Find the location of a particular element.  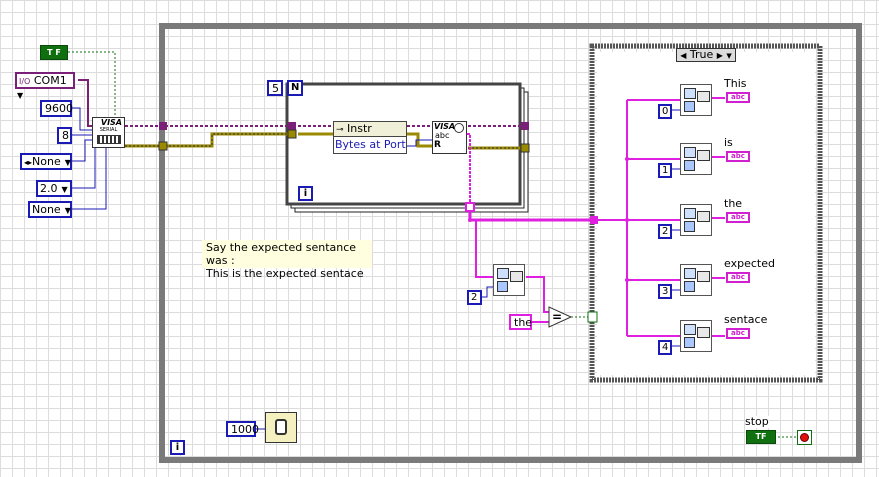

indicator-label: is is located at coordinates (728, 142).